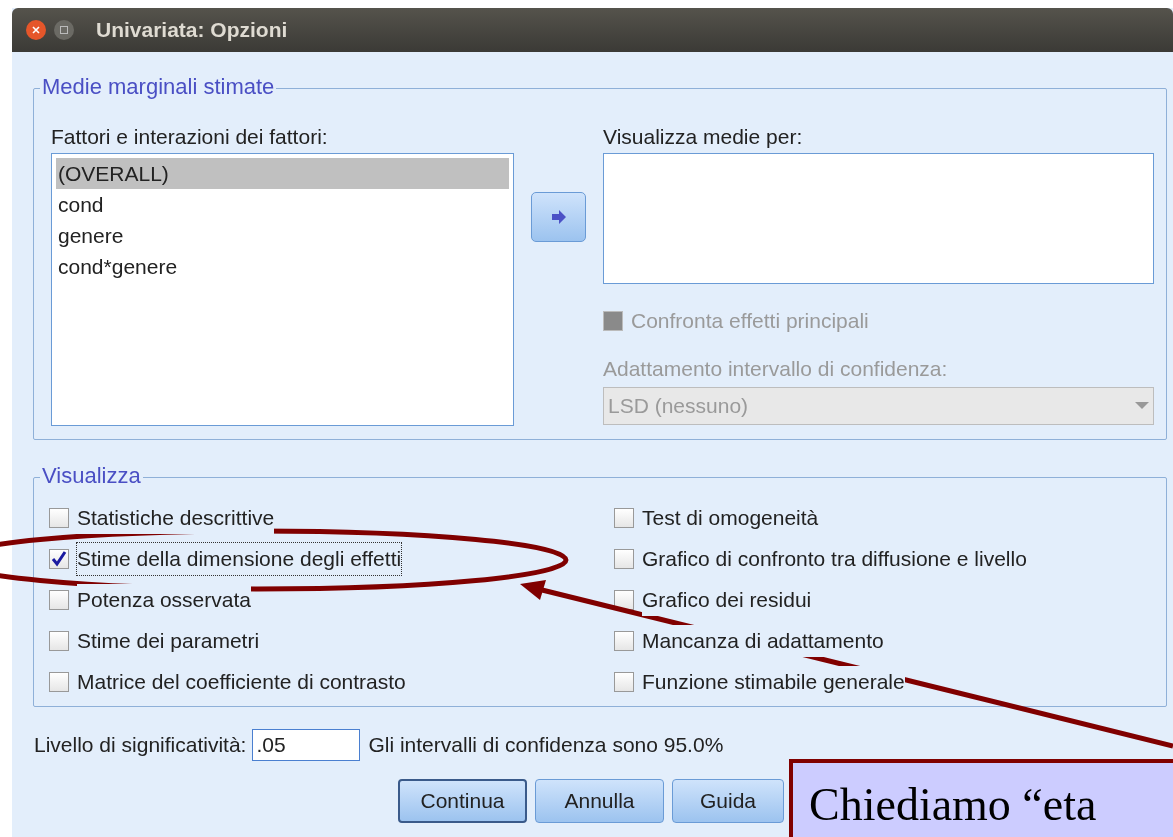 Image resolution: width=1173 pixels, height=837 pixels. I want to click on list-label: Fattori e interazioni dei fattori:, so click(189, 137).